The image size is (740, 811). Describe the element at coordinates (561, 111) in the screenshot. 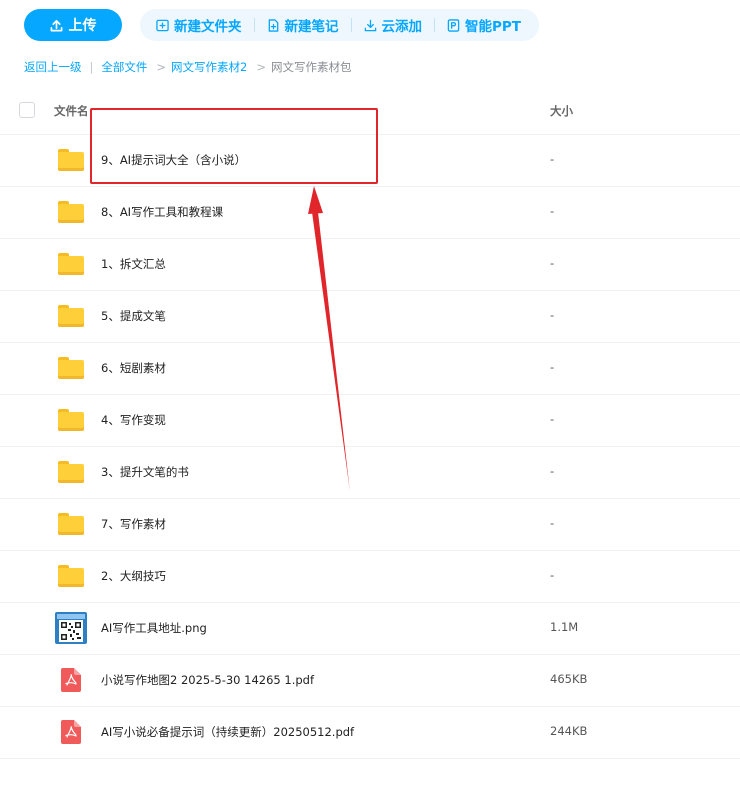

I see `column-header-size: 大小` at that location.